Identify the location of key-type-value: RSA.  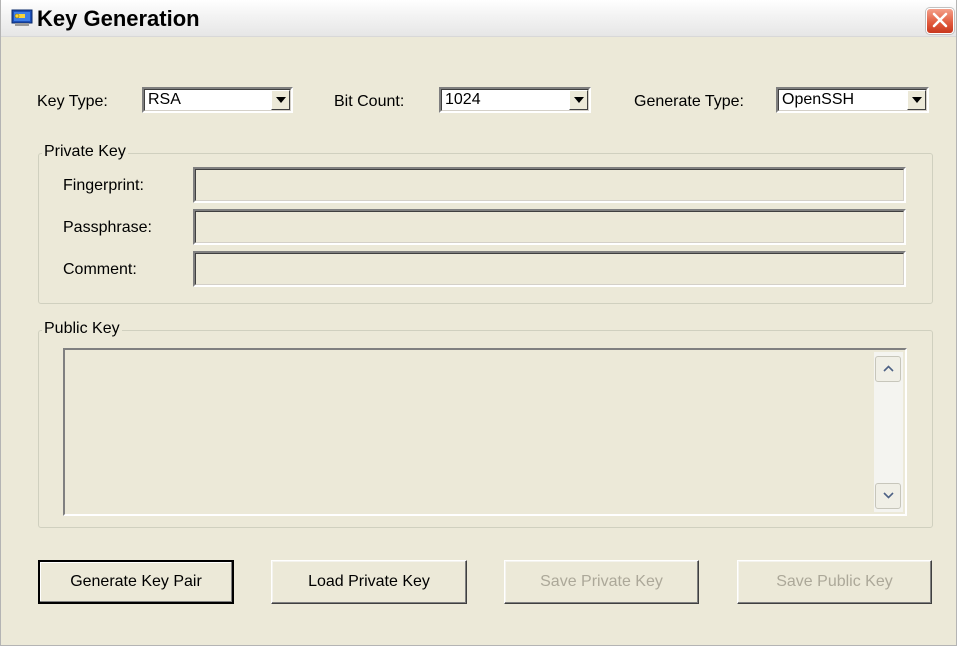
(164, 99).